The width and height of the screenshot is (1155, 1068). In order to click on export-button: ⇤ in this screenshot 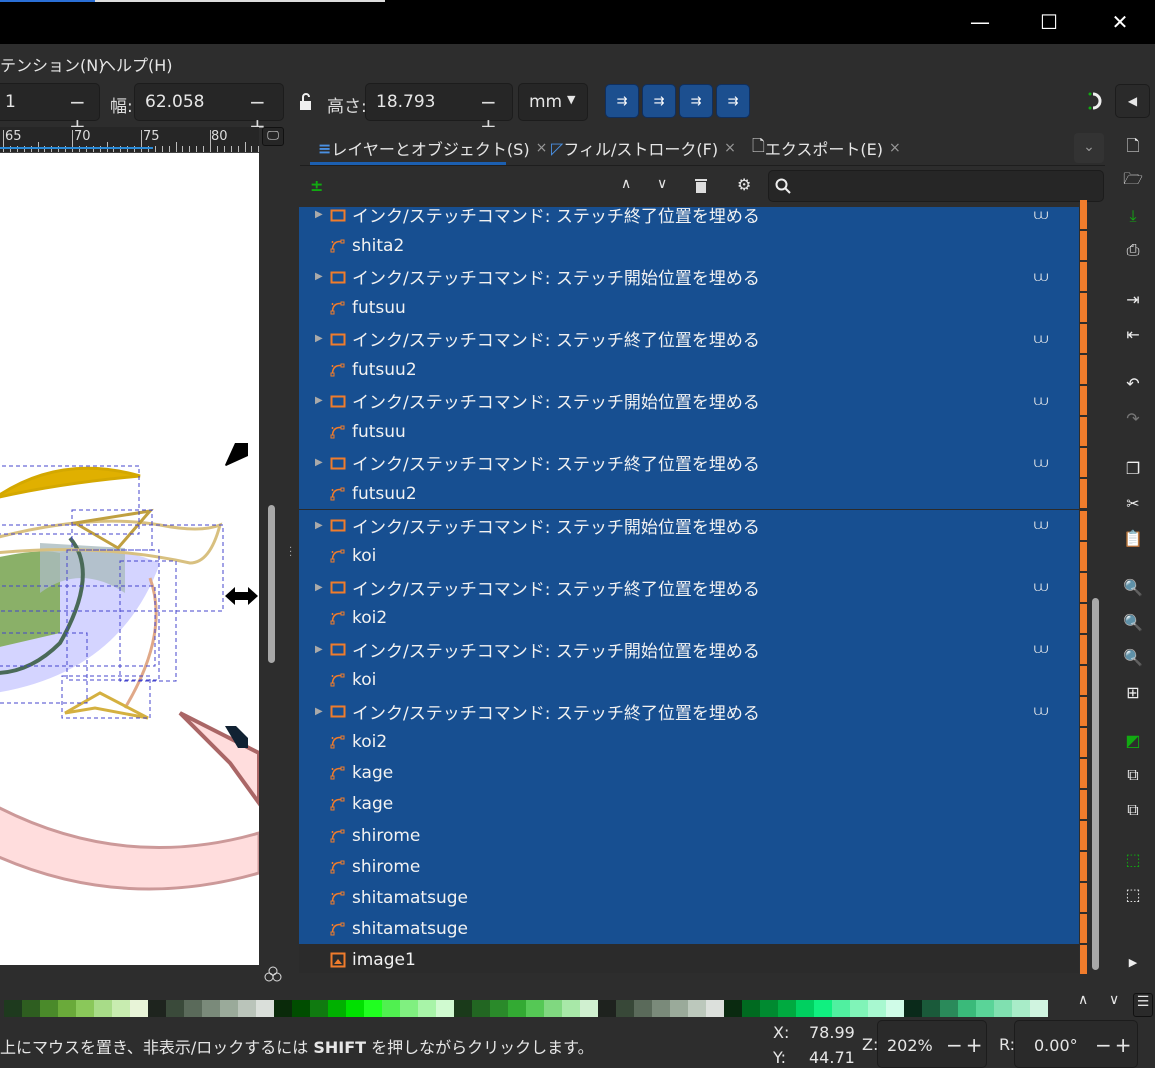, I will do `click(1133, 334)`.